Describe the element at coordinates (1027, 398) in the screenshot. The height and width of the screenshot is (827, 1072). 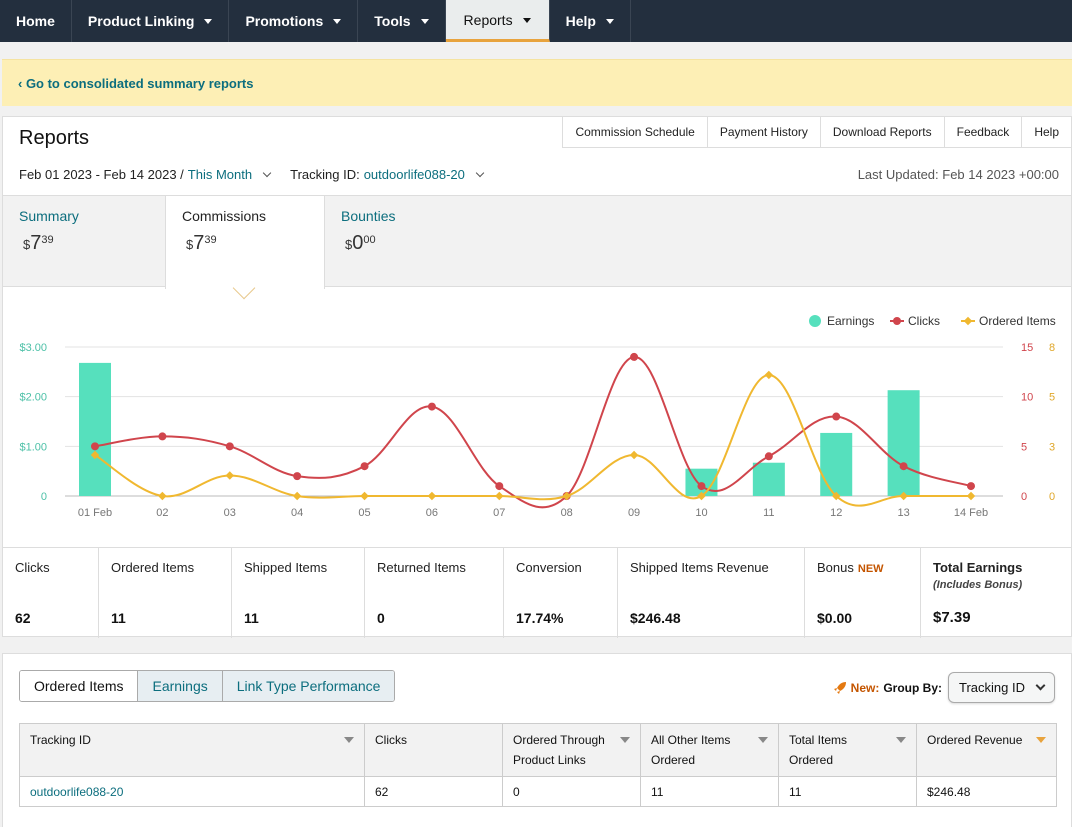
I see `right-axis-tick: 10` at that location.